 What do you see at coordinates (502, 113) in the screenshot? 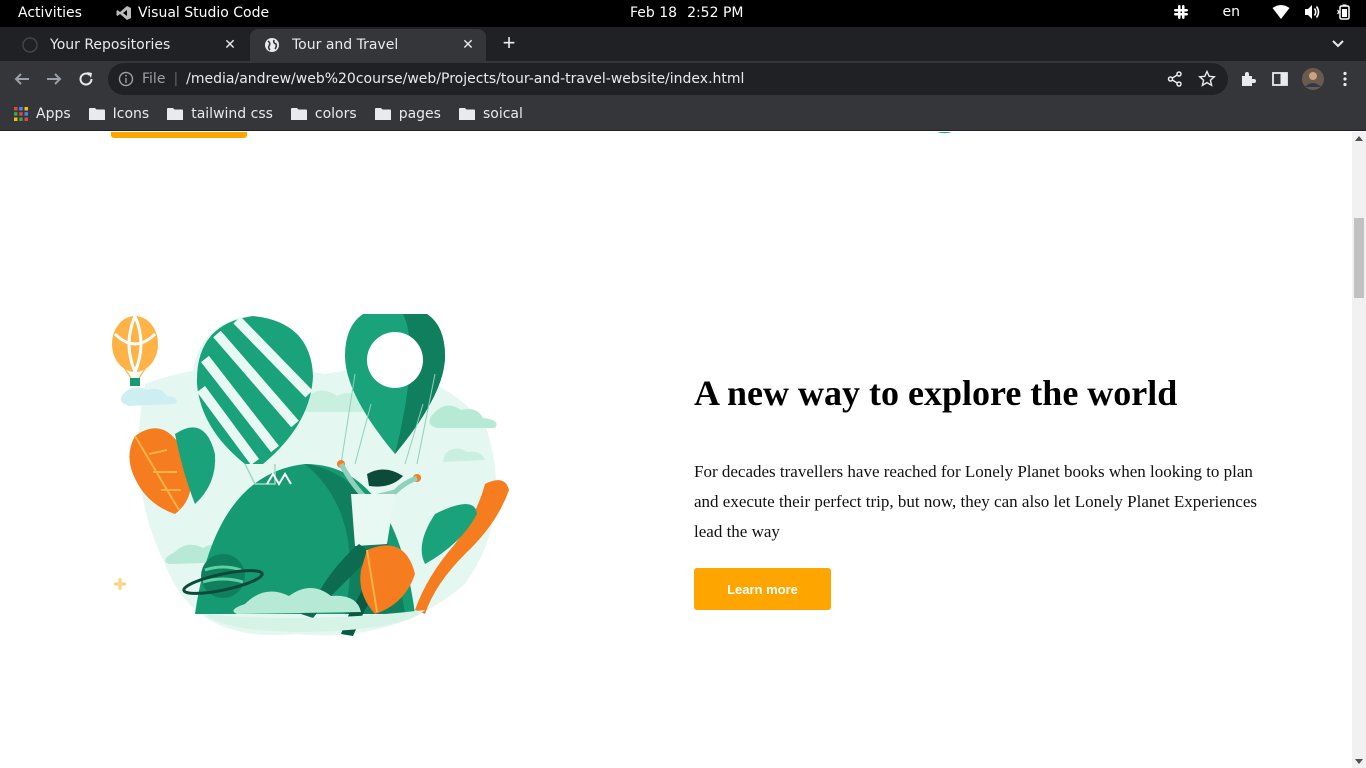
I see `bookmark-label: soical` at bounding box center [502, 113].